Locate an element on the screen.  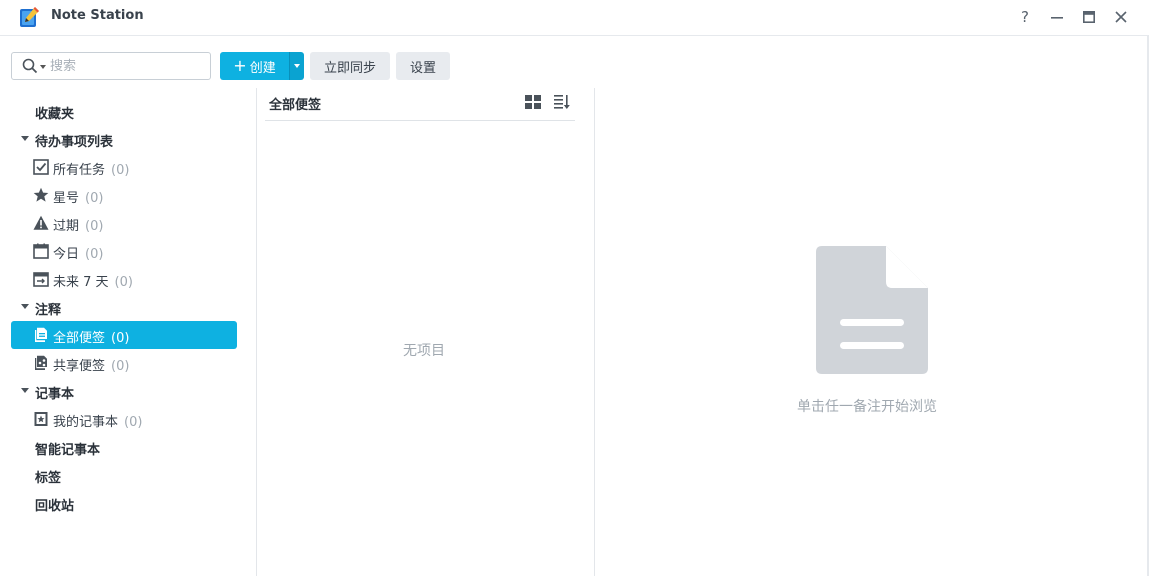
search-icon is located at coordinates (30, 66).